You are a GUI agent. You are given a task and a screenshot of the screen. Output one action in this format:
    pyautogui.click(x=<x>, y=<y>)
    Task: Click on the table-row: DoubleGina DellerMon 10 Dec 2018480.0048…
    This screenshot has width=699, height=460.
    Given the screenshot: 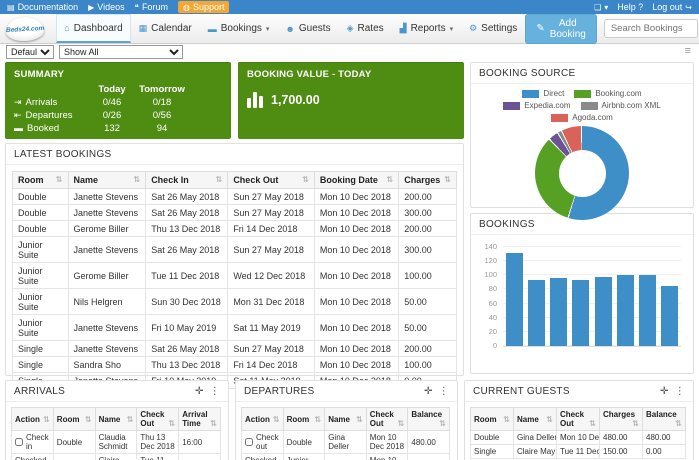 What is the action you would take?
    pyautogui.click(x=578, y=437)
    